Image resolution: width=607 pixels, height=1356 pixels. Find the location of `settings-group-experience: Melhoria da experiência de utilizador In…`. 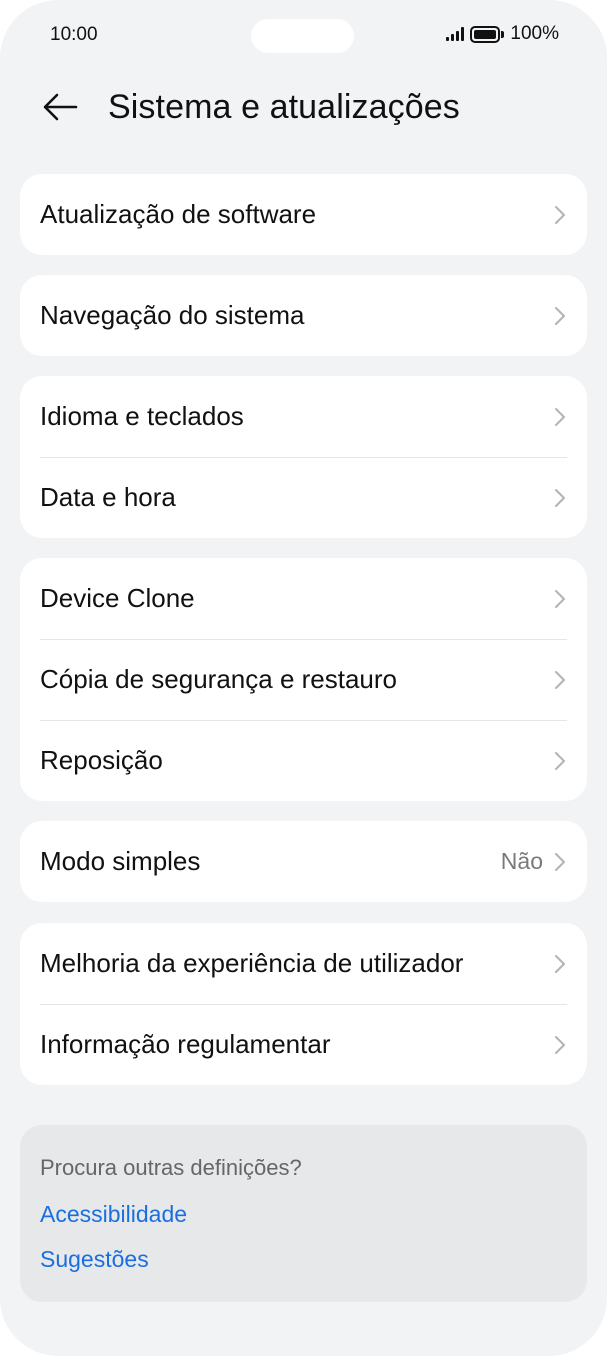

settings-group-experience: Melhoria da experiência de utilizador In… is located at coordinates (303, 1004).